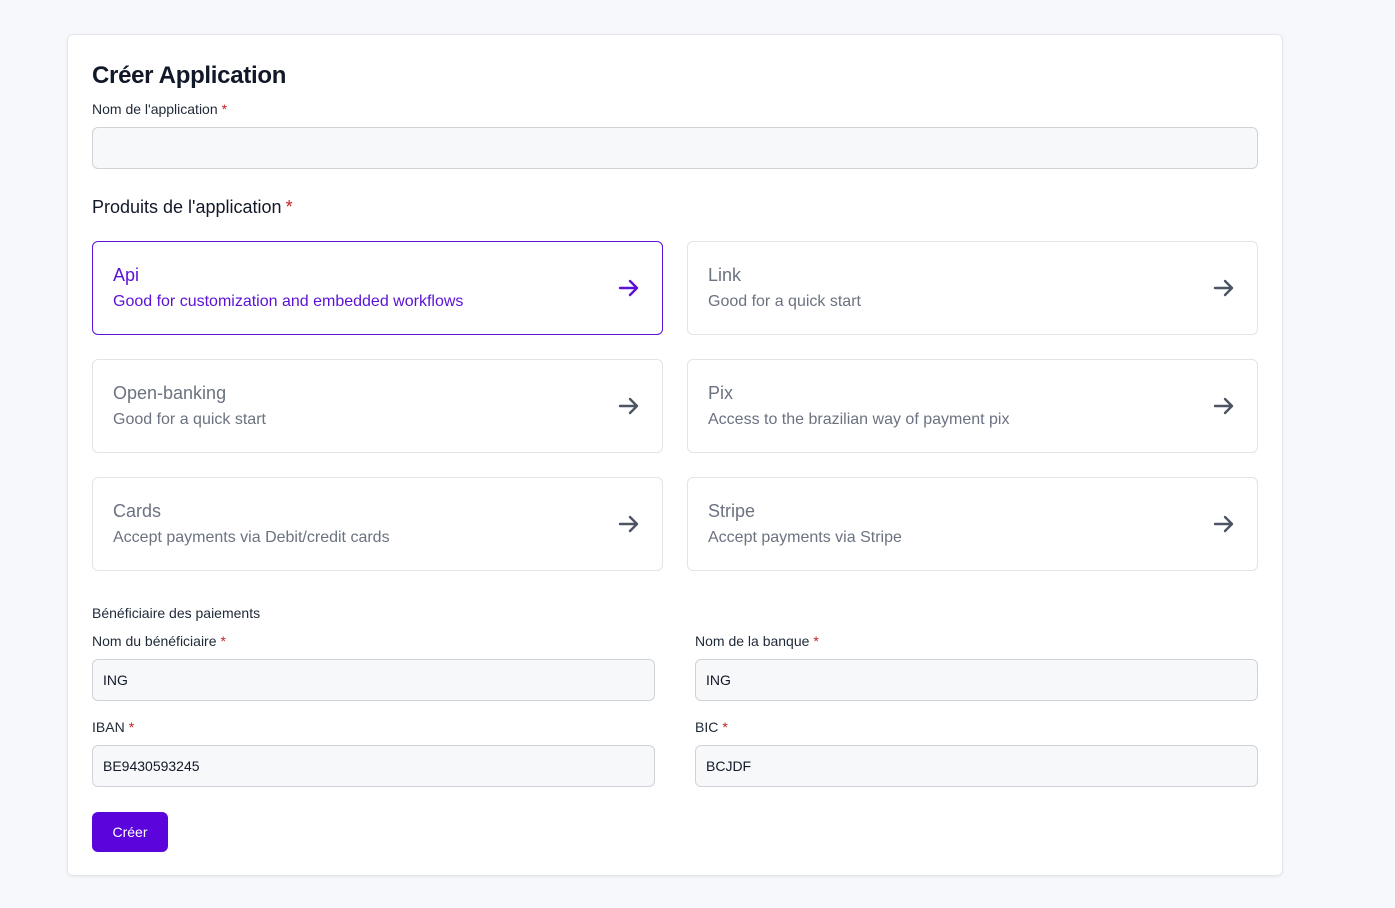 The width and height of the screenshot is (1395, 908). Describe the element at coordinates (976, 680) in the screenshot. I see `bank-name-input` at that location.